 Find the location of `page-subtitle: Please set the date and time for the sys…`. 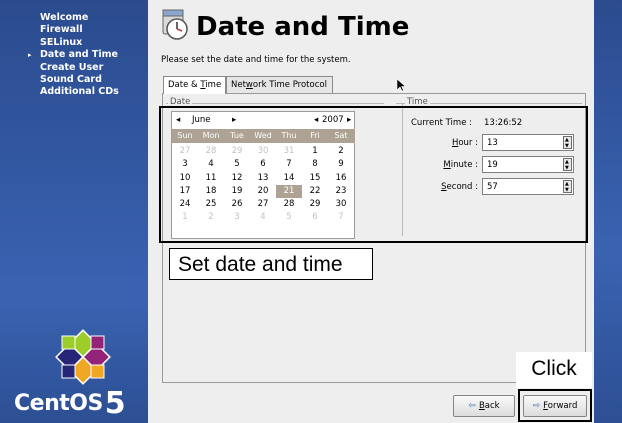

page-subtitle: Please set the date and time for the sys… is located at coordinates (256, 60).